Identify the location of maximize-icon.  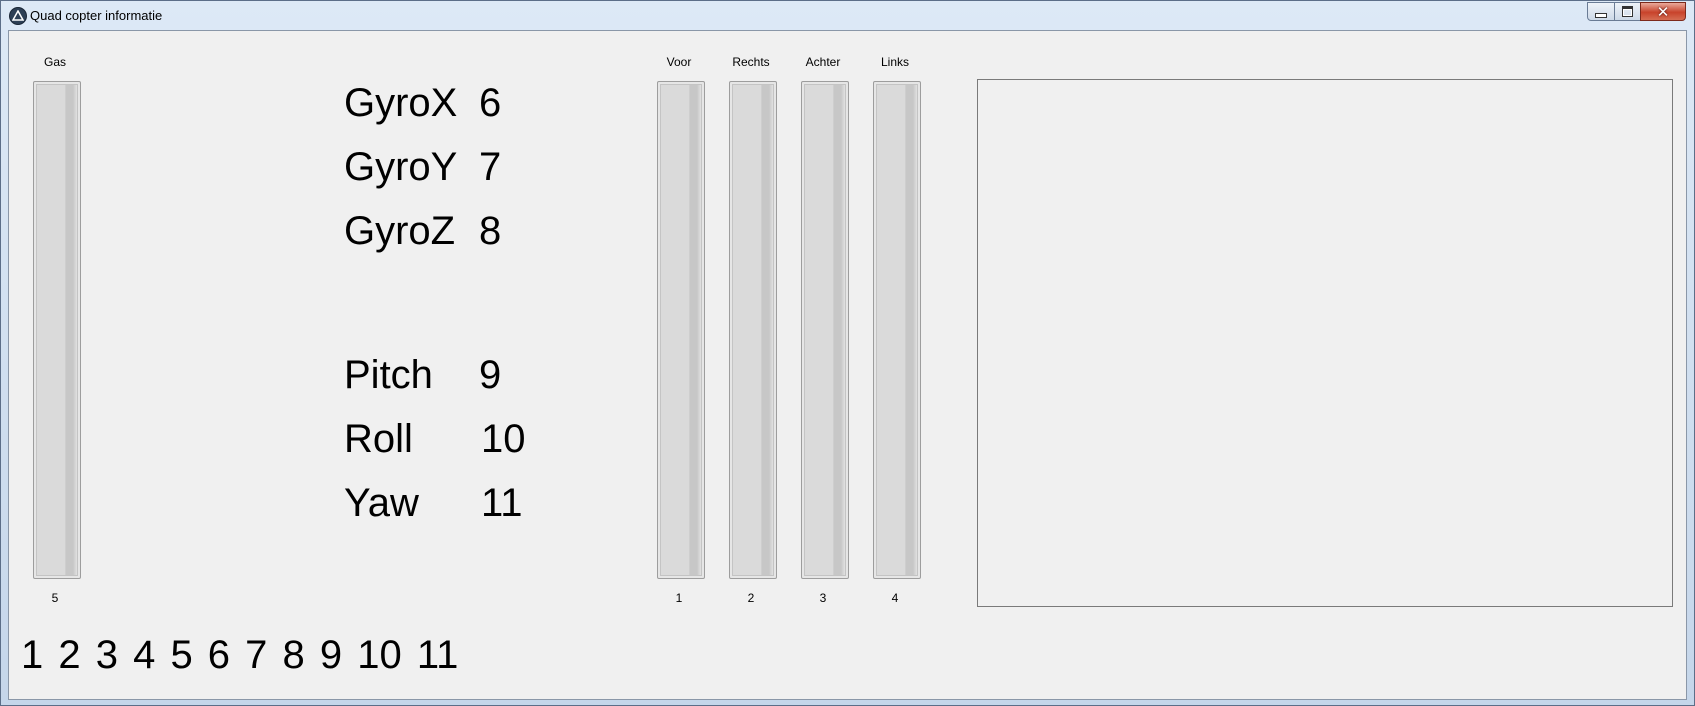
(1627, 11).